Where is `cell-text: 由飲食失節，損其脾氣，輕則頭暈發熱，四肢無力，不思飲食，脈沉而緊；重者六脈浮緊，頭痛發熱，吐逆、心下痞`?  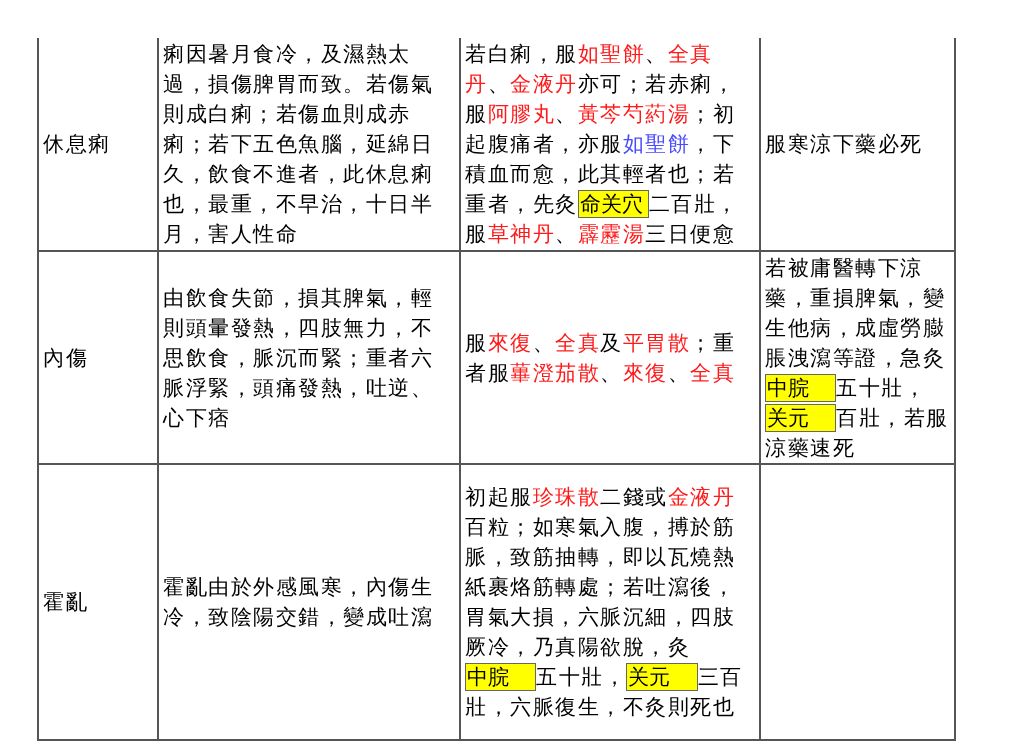 cell-text: 由飲食失節，損其脾氣，輕則頭暈發熱，四肢無力，不思飲食，脈沉而緊；重者六脈浮緊，頭痛發熱，吐逆、心下痞 is located at coordinates (298, 358).